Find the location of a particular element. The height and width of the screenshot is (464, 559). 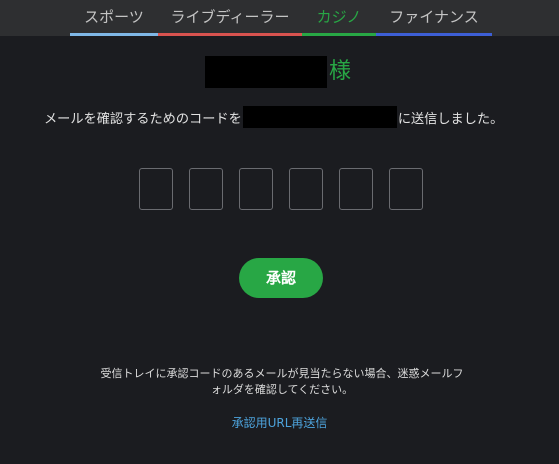

tab-label: ライブディーラー is located at coordinates (230, 17).